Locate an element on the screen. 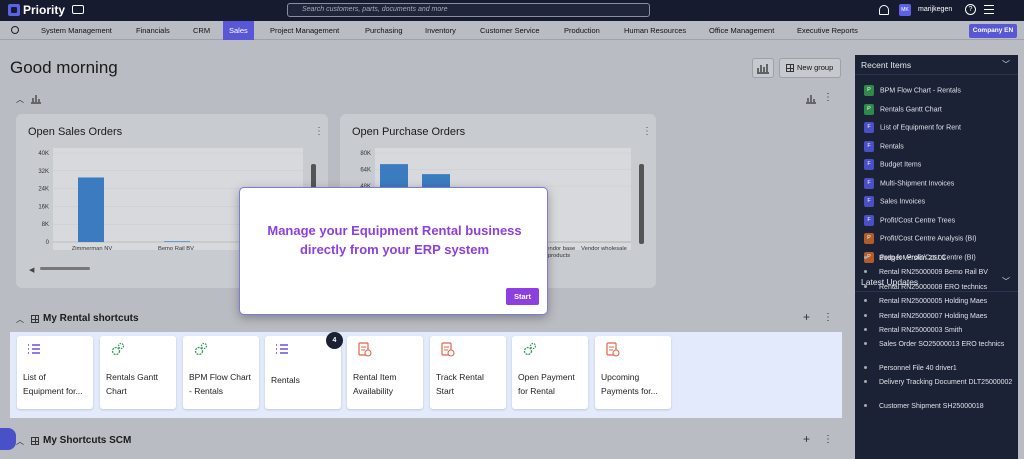 Image resolution: width=1024 pixels, height=459 pixels. recent-item: F Multi-Shipment Invoices is located at coordinates (939, 184).